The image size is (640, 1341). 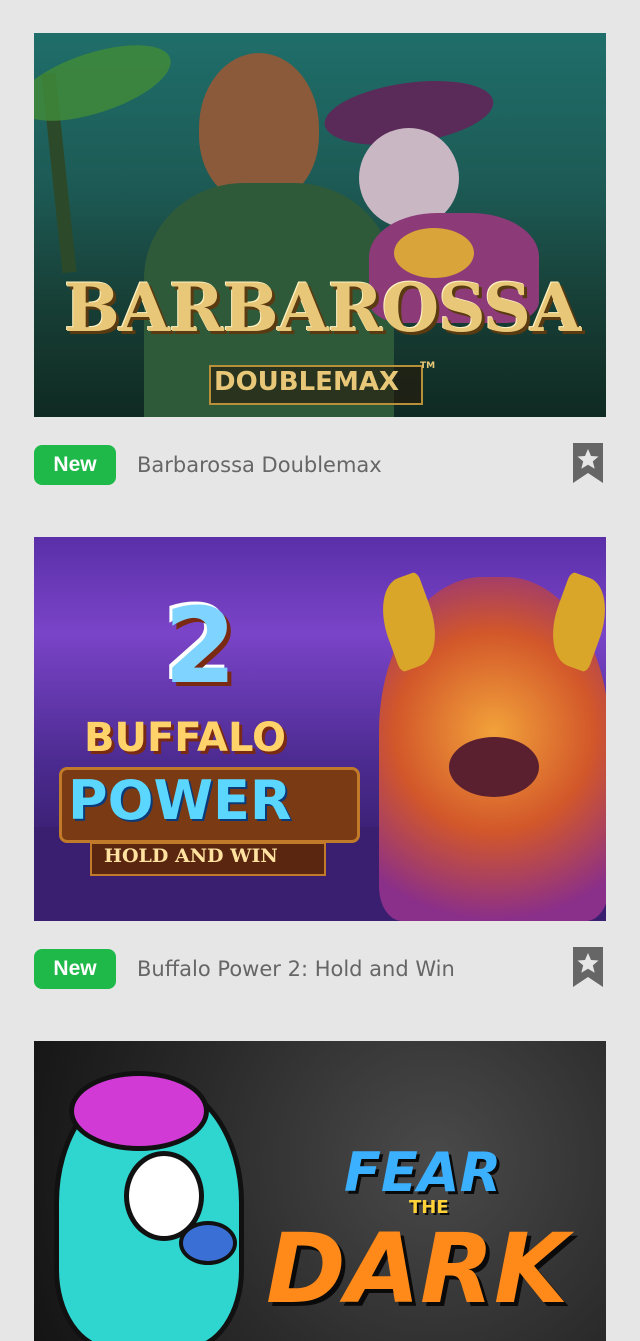 I want to click on pirate-captain-head, so click(x=259, y=128).